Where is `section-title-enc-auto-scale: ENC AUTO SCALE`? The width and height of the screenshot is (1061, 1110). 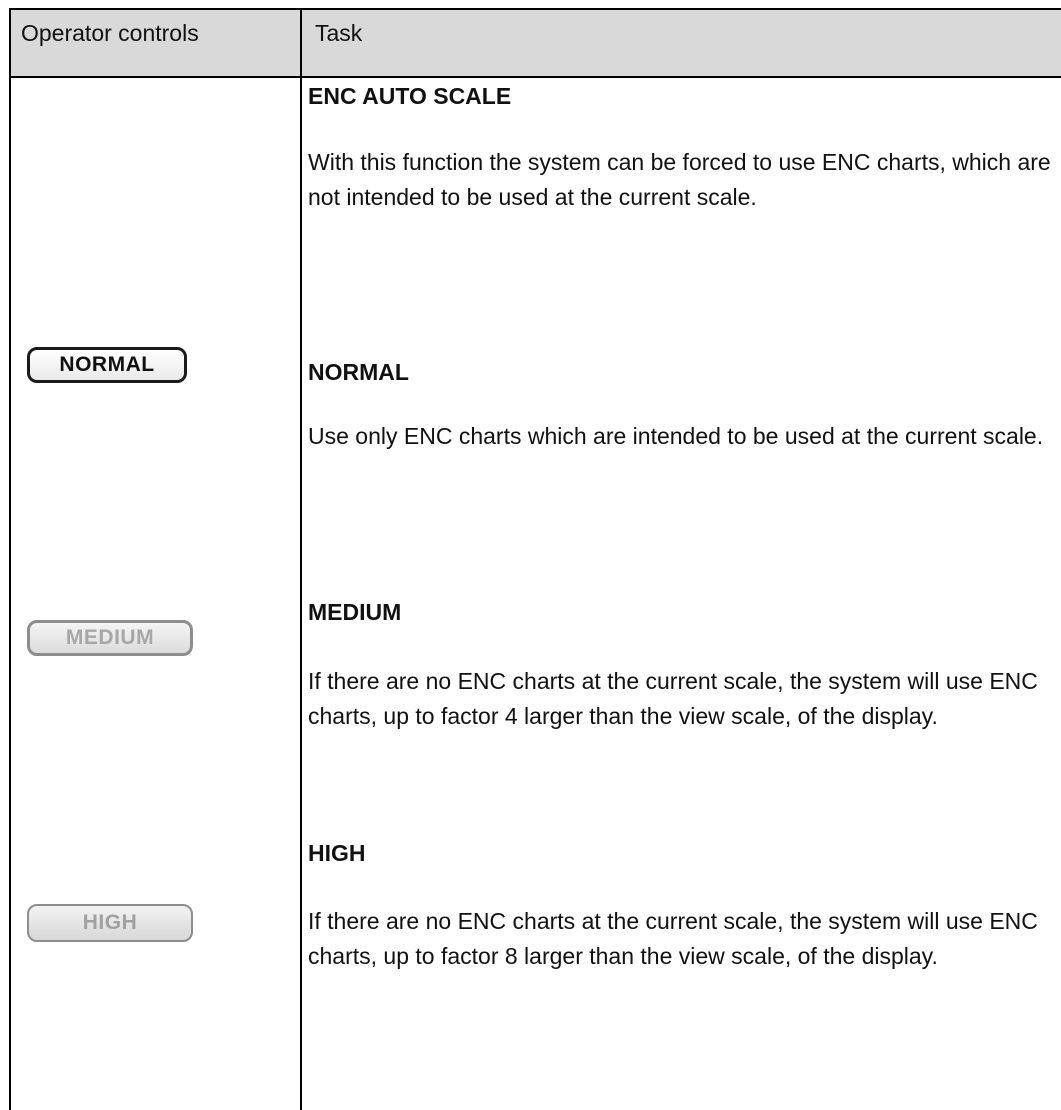 section-title-enc-auto-scale: ENC AUTO SCALE is located at coordinates (410, 96).